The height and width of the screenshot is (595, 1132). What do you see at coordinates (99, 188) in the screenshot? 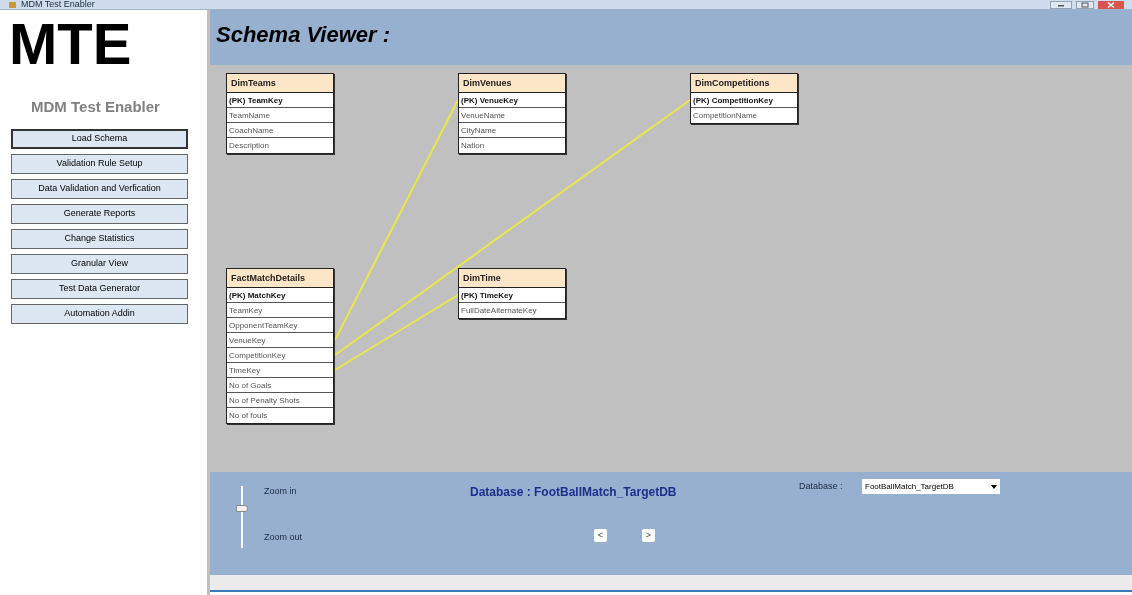
I see `sidebar-button: Data Validation and Verfication` at bounding box center [99, 188].